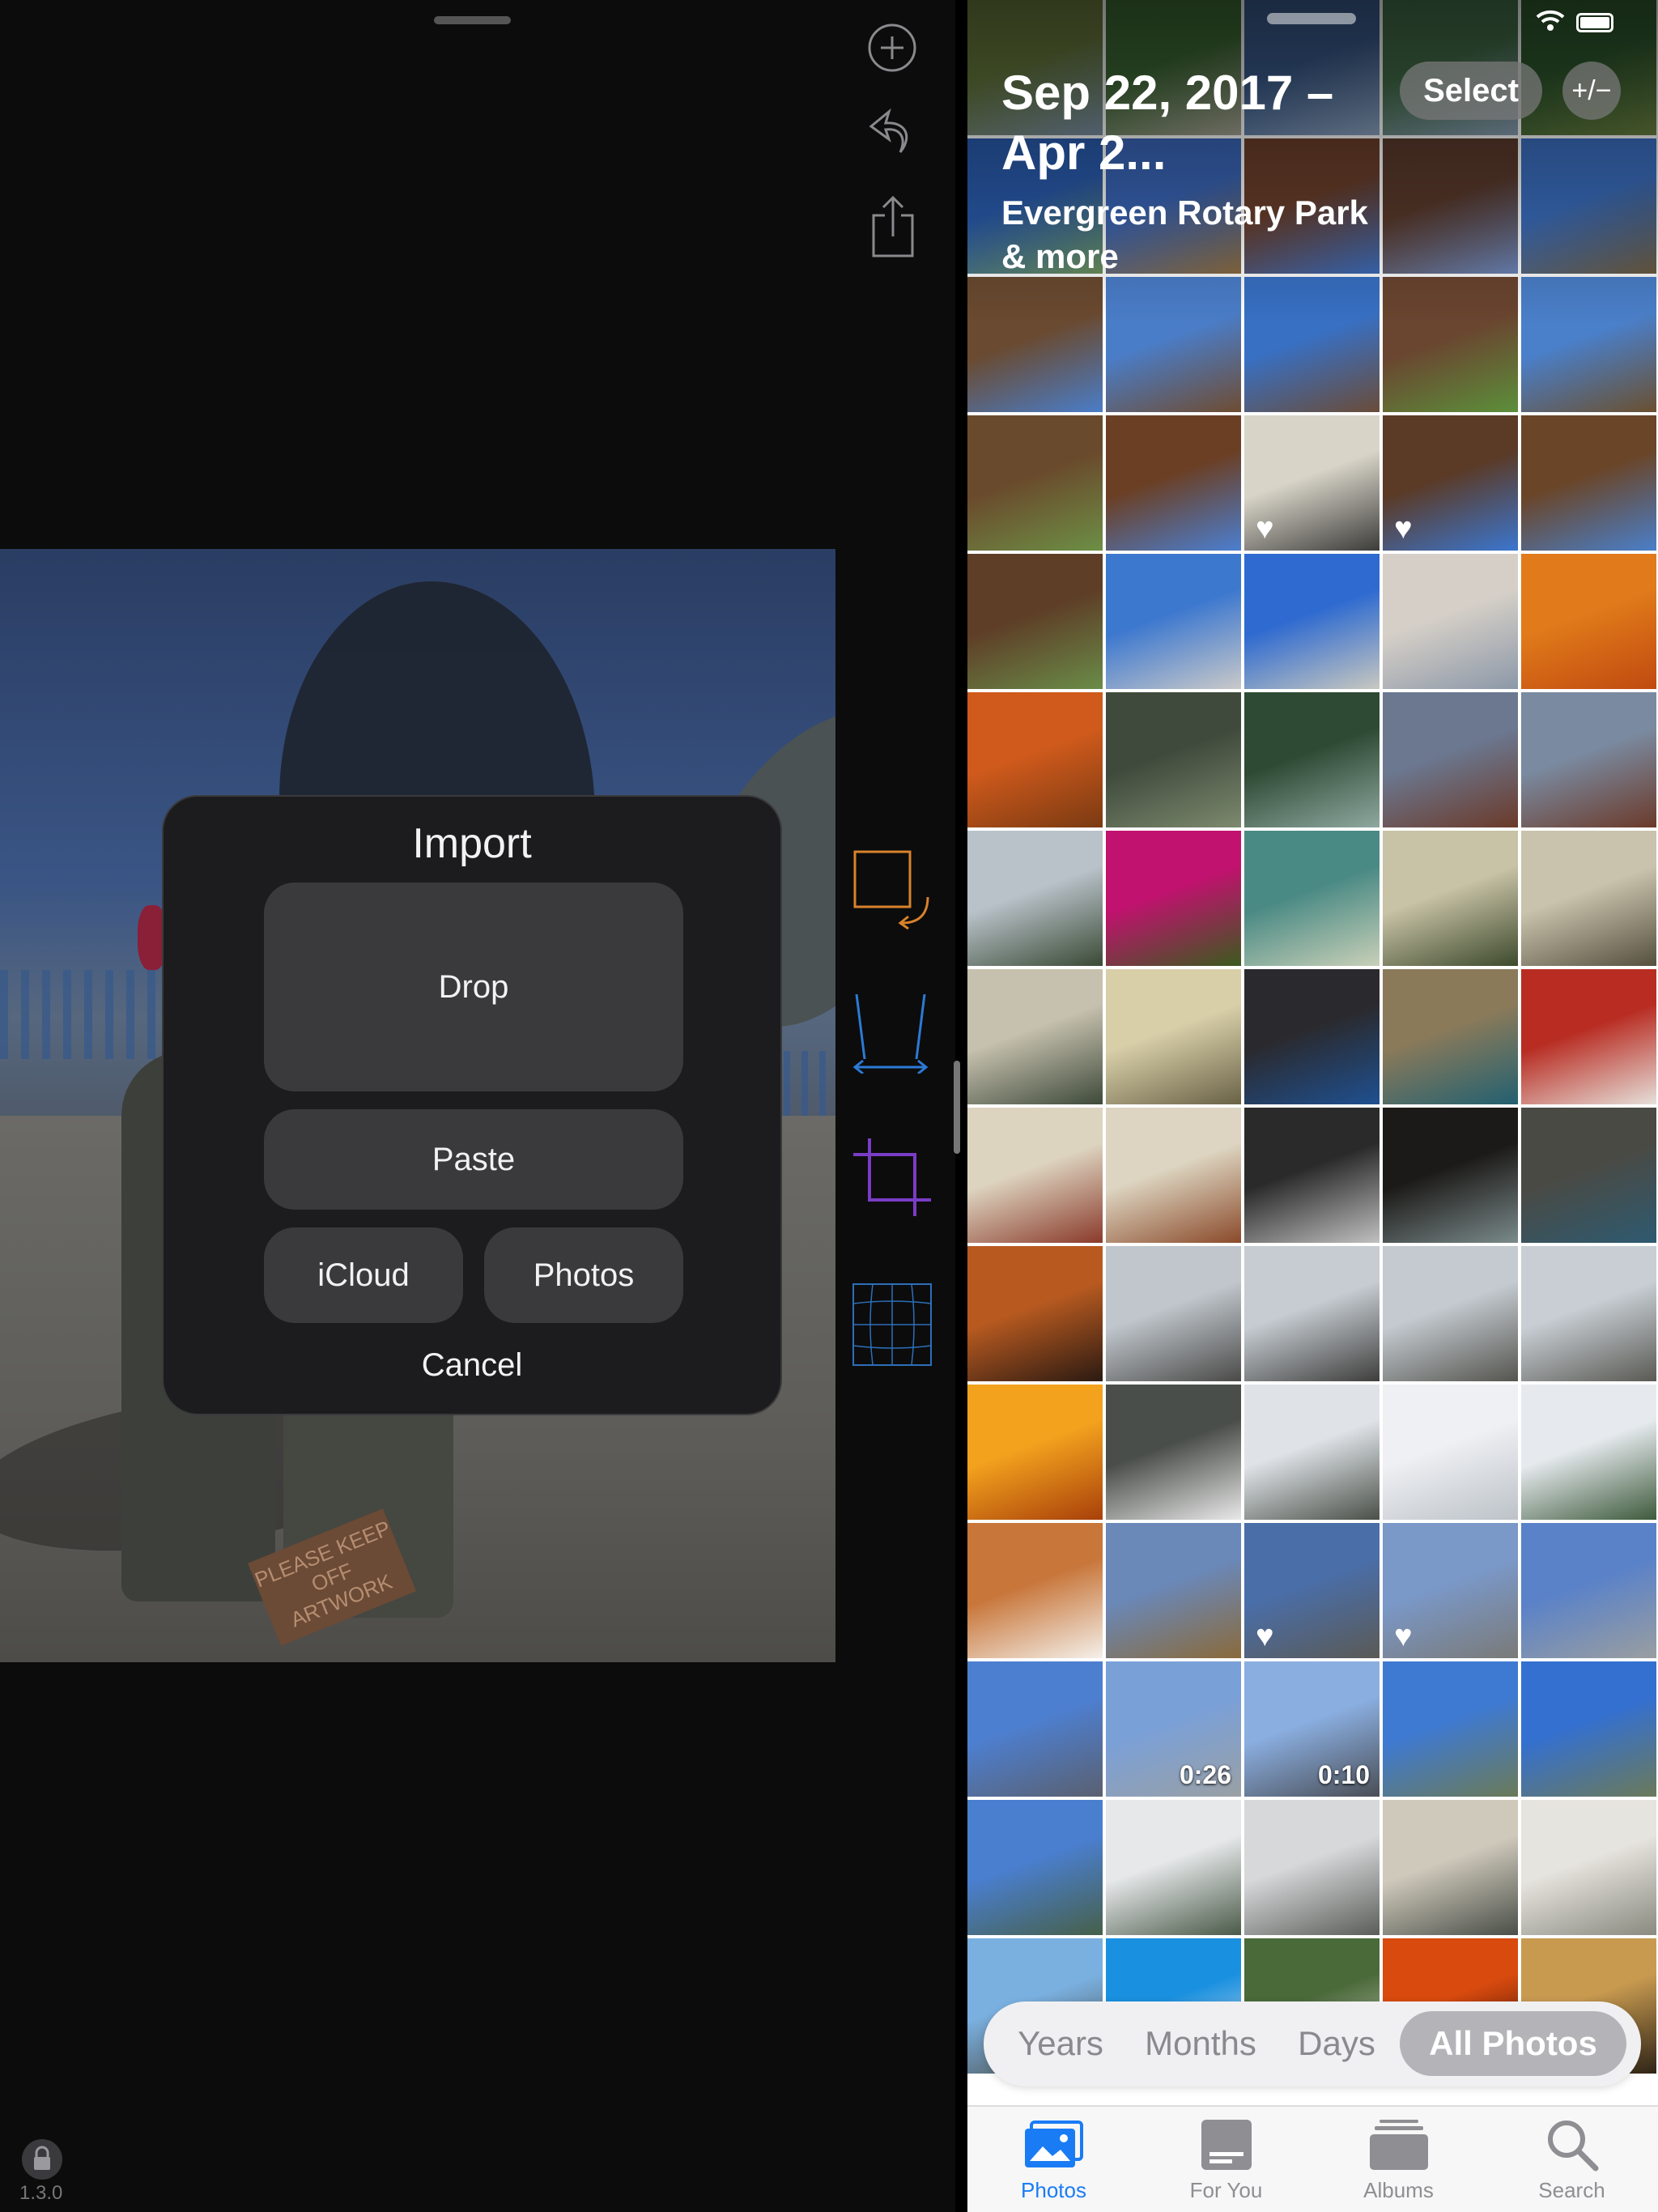 The width and height of the screenshot is (1658, 2212). Describe the element at coordinates (1265, 529) in the screenshot. I see `favorite-heart-icon: ♥` at that location.